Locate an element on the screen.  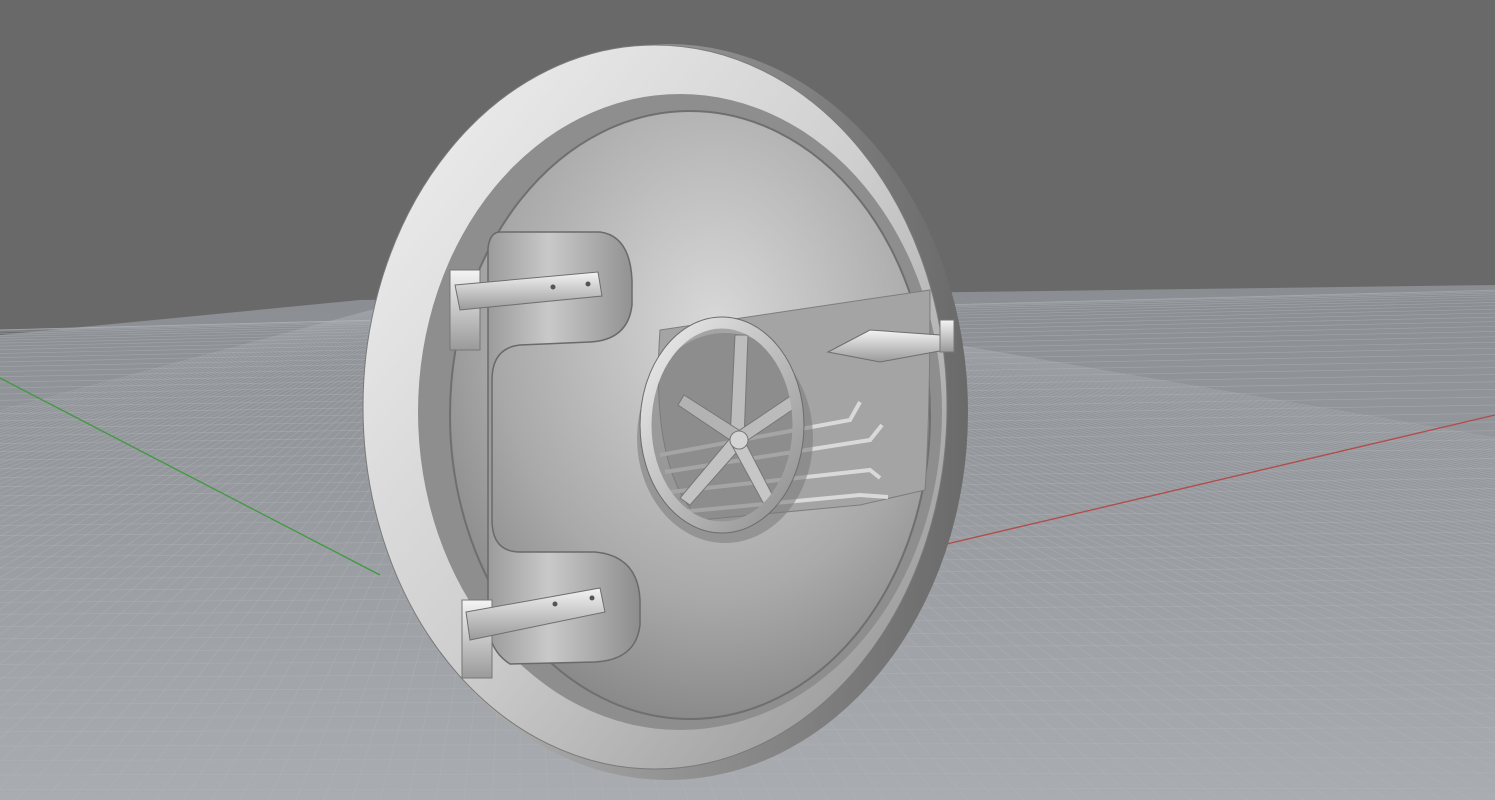
latch-handle-keeper is located at coordinates (947, 336).